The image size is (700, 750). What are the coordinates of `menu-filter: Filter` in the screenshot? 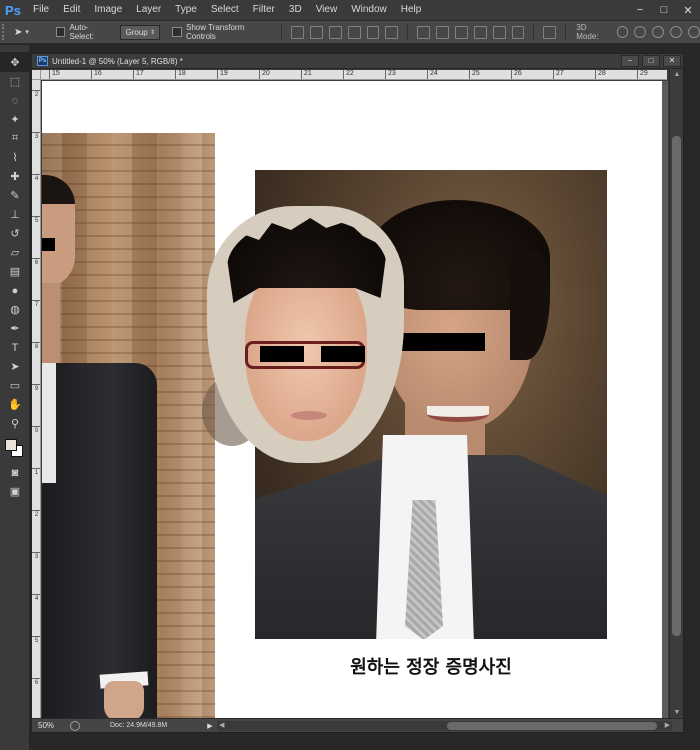 It's located at (264, 10).